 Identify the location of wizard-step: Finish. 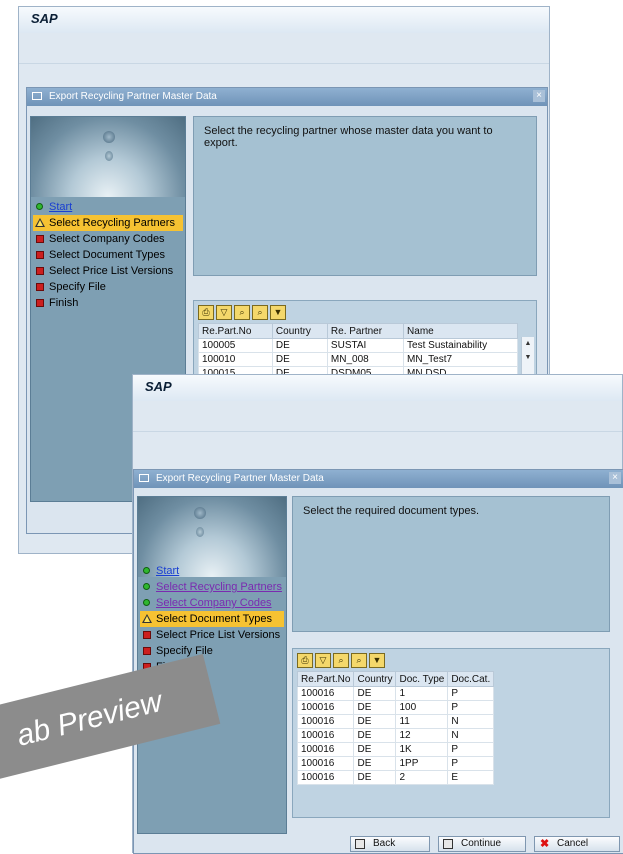
(108, 303).